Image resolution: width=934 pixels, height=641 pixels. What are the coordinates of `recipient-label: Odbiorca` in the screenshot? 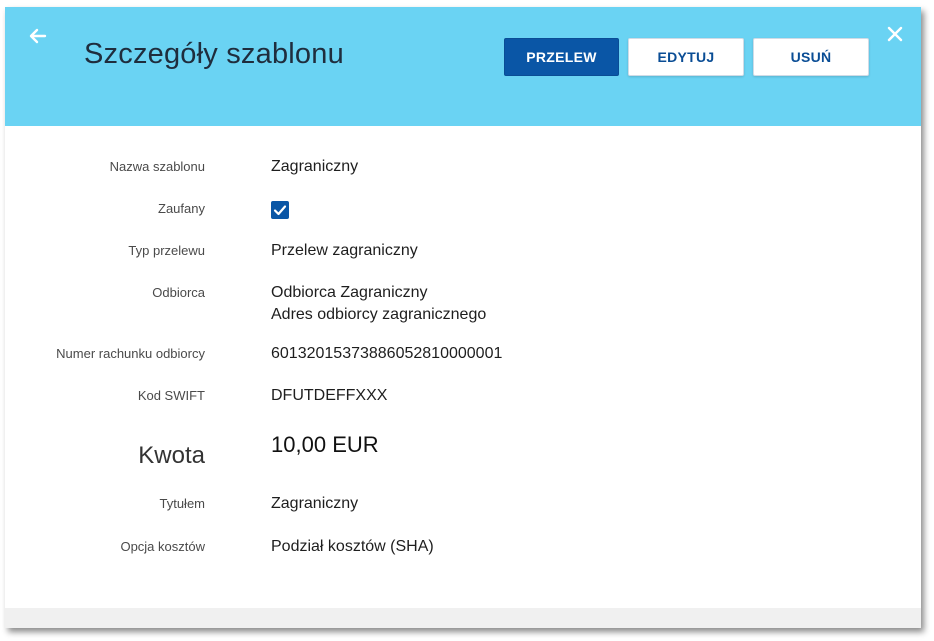 It's located at (178, 292).